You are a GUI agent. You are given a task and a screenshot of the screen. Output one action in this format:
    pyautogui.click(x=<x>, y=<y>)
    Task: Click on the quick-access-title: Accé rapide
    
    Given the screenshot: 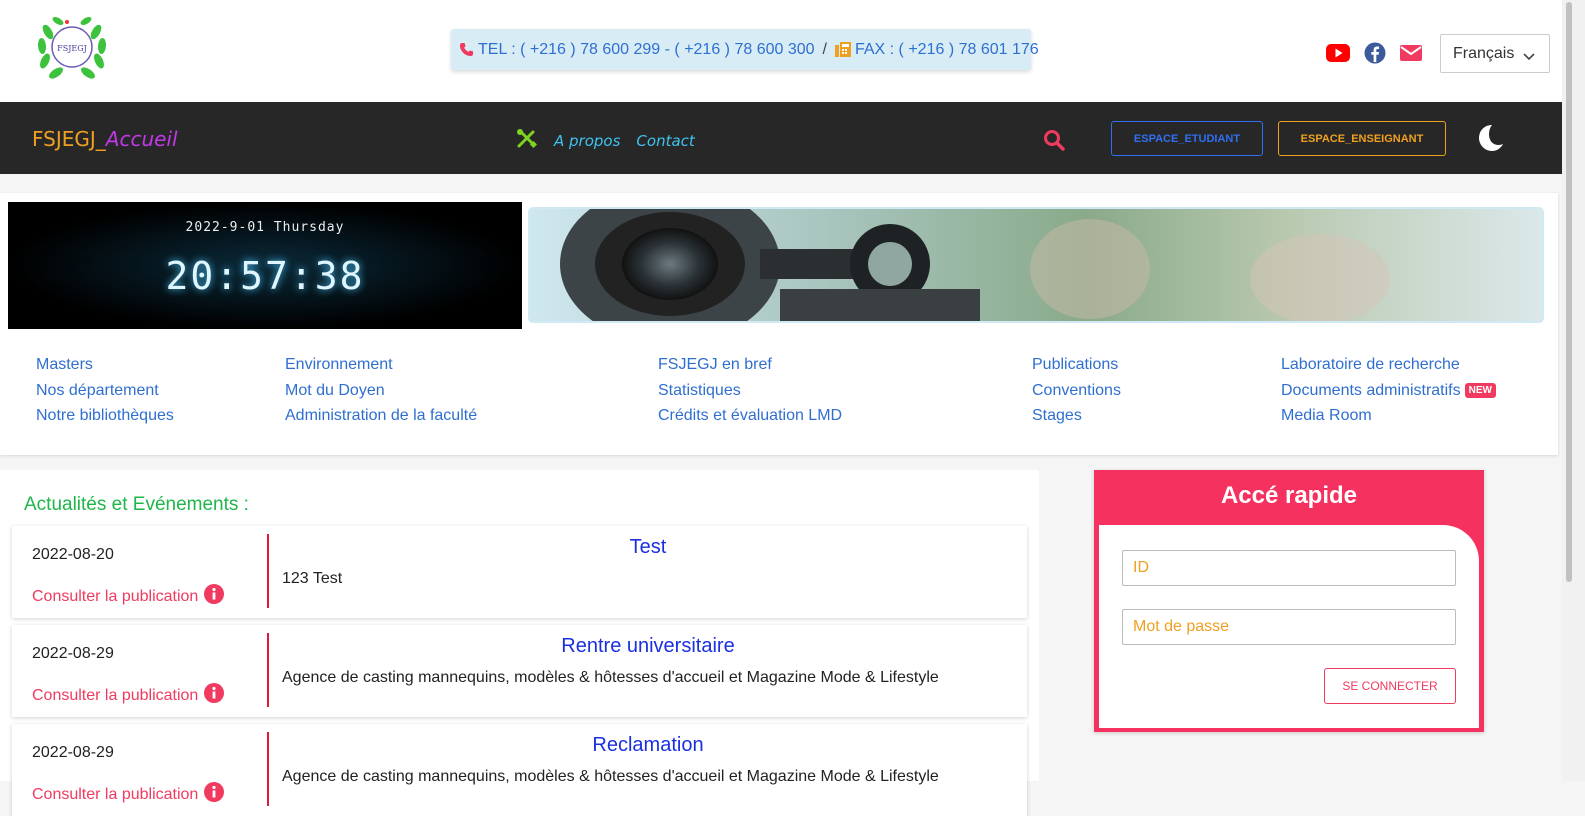 What is the action you would take?
    pyautogui.click(x=1289, y=495)
    